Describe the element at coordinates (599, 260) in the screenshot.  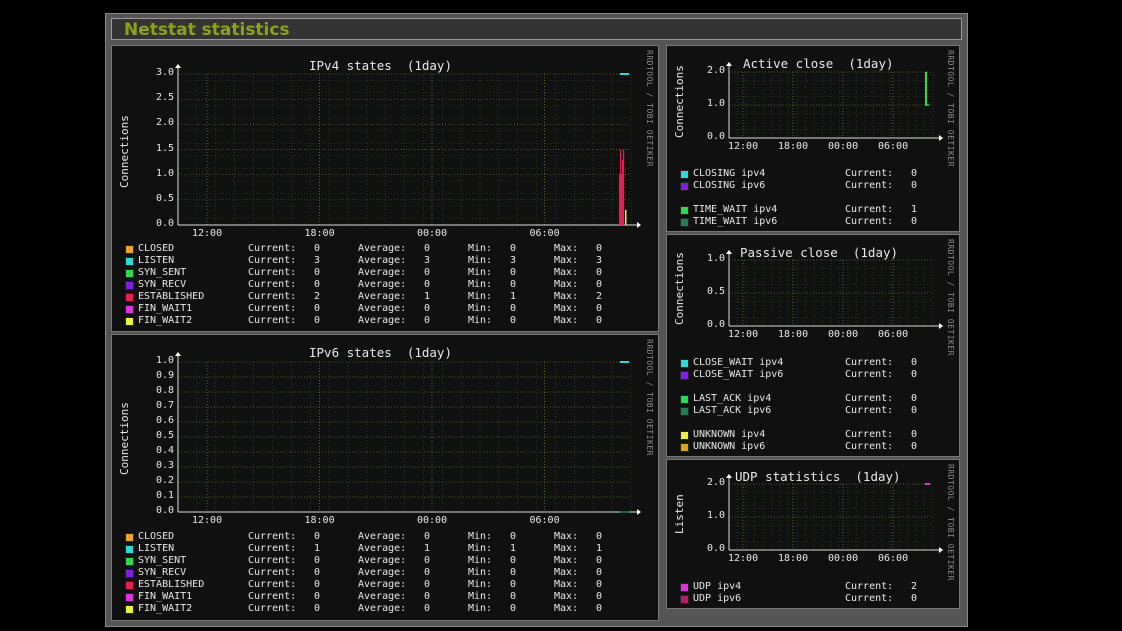
I see `legend-max-value: 3` at that location.